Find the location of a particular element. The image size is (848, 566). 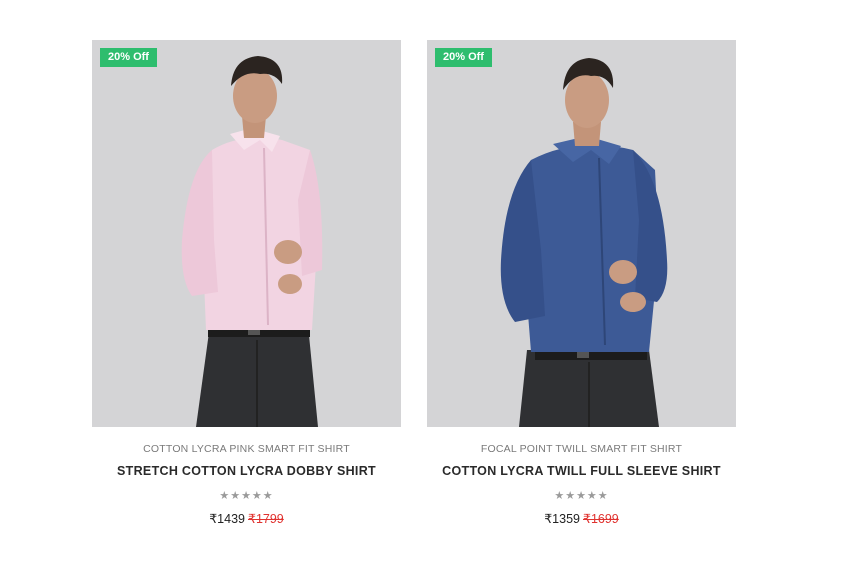

price-row: ₹1439 ₹1799 is located at coordinates (246, 518).